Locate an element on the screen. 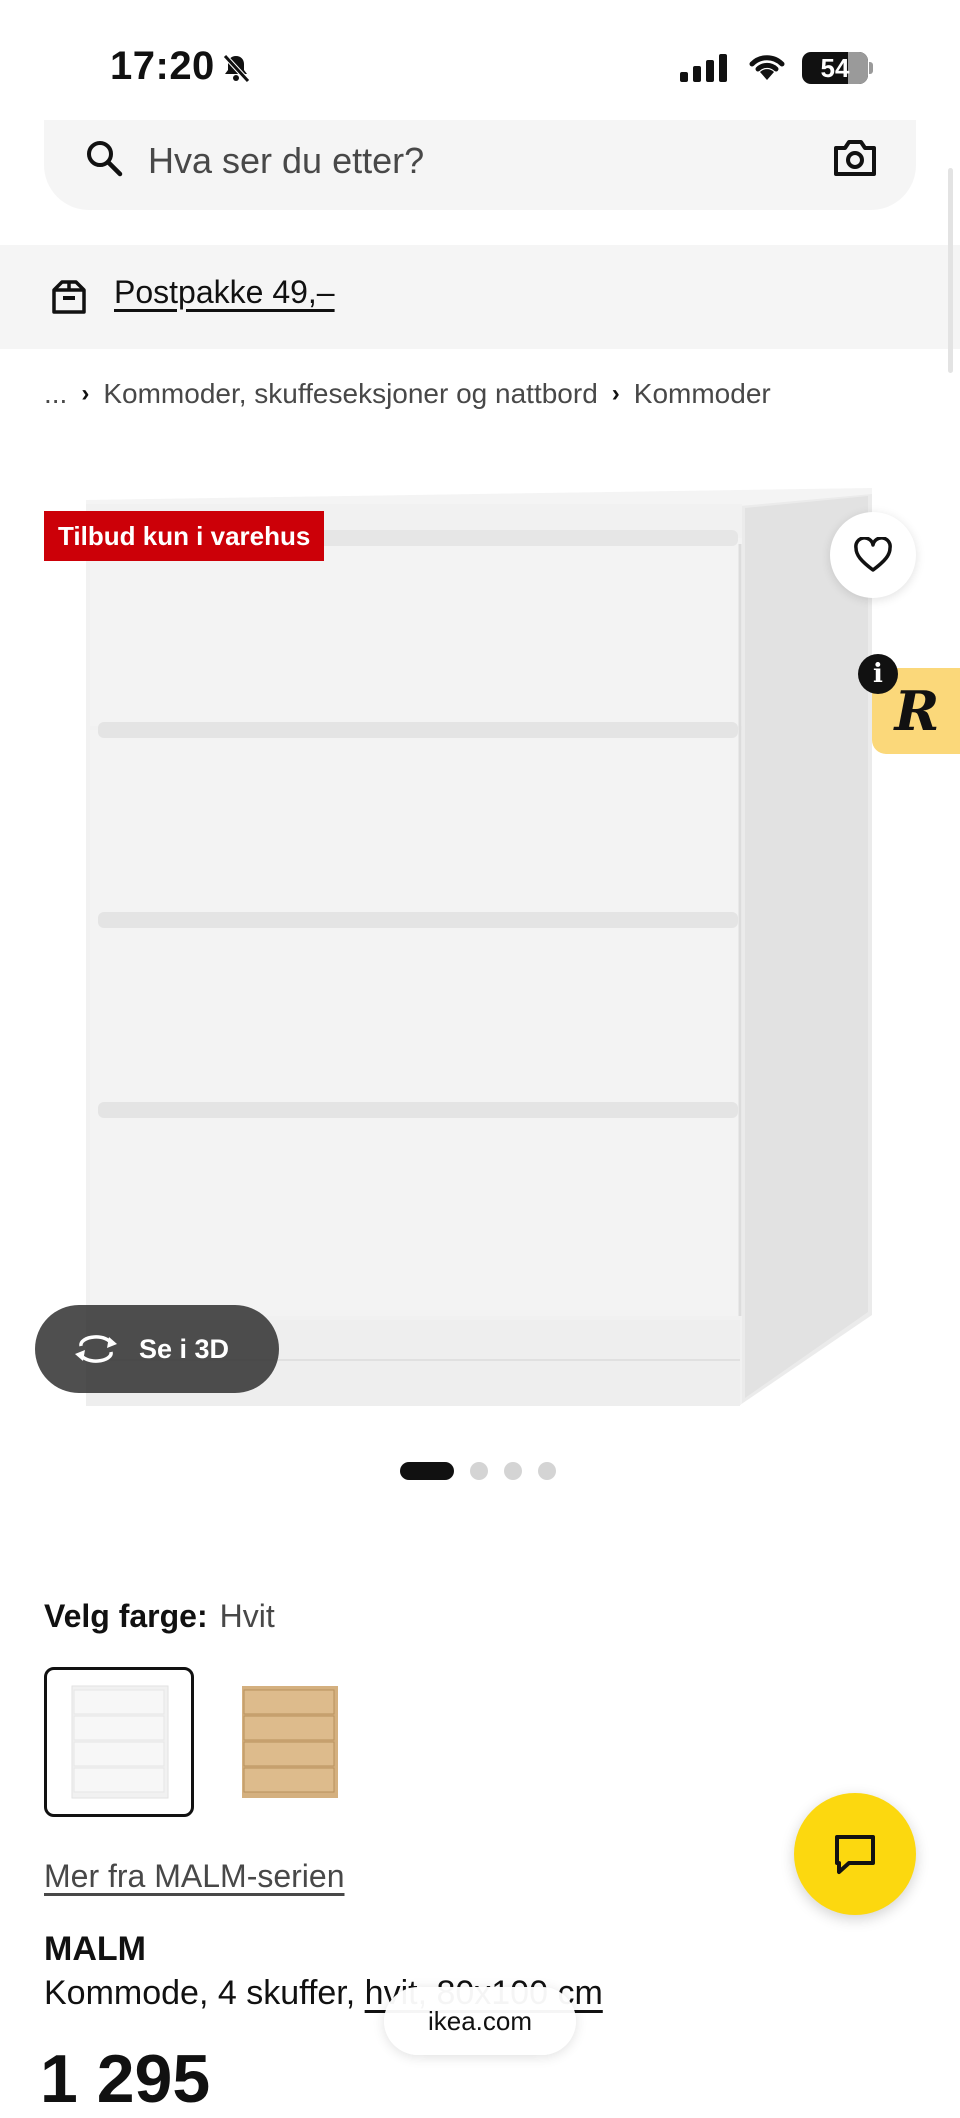  cellular-signal-icon is located at coordinates (703, 68).